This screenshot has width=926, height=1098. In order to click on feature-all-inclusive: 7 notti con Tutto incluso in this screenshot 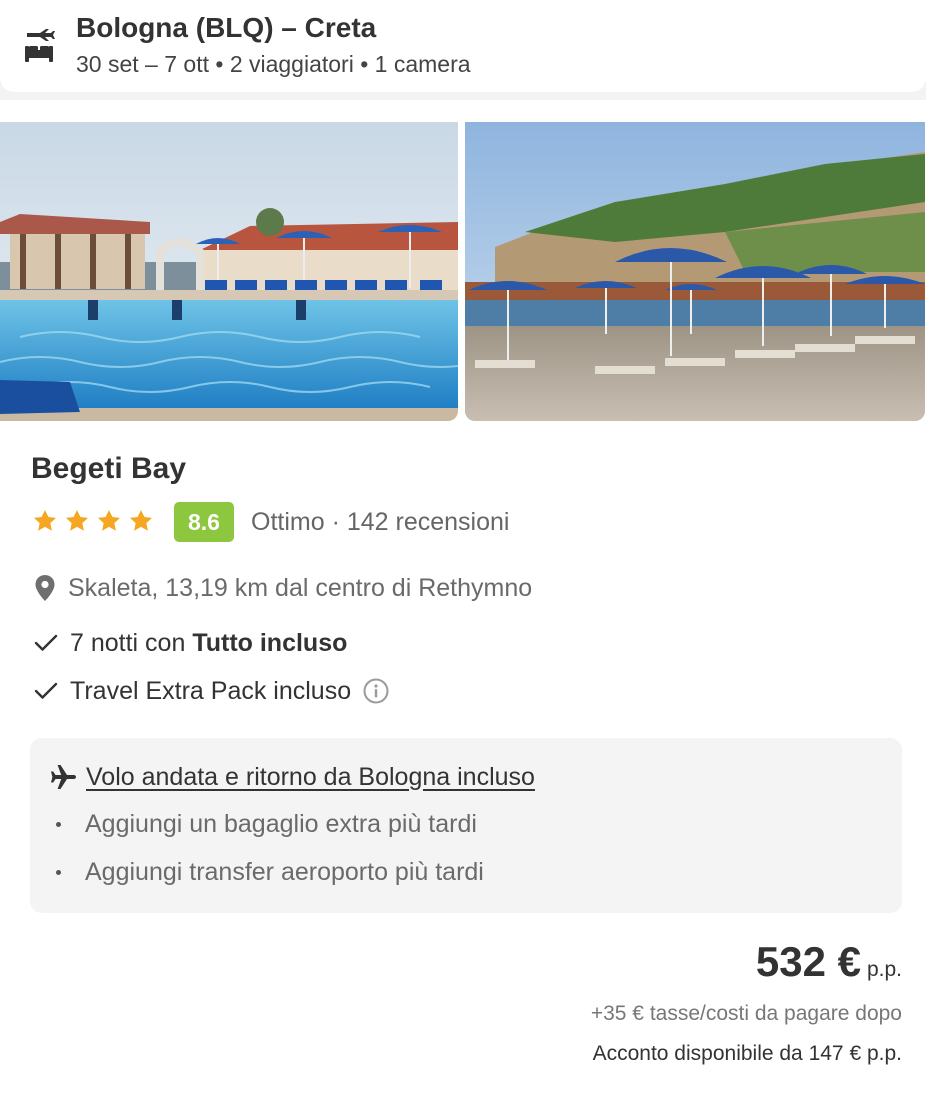, I will do `click(190, 643)`.